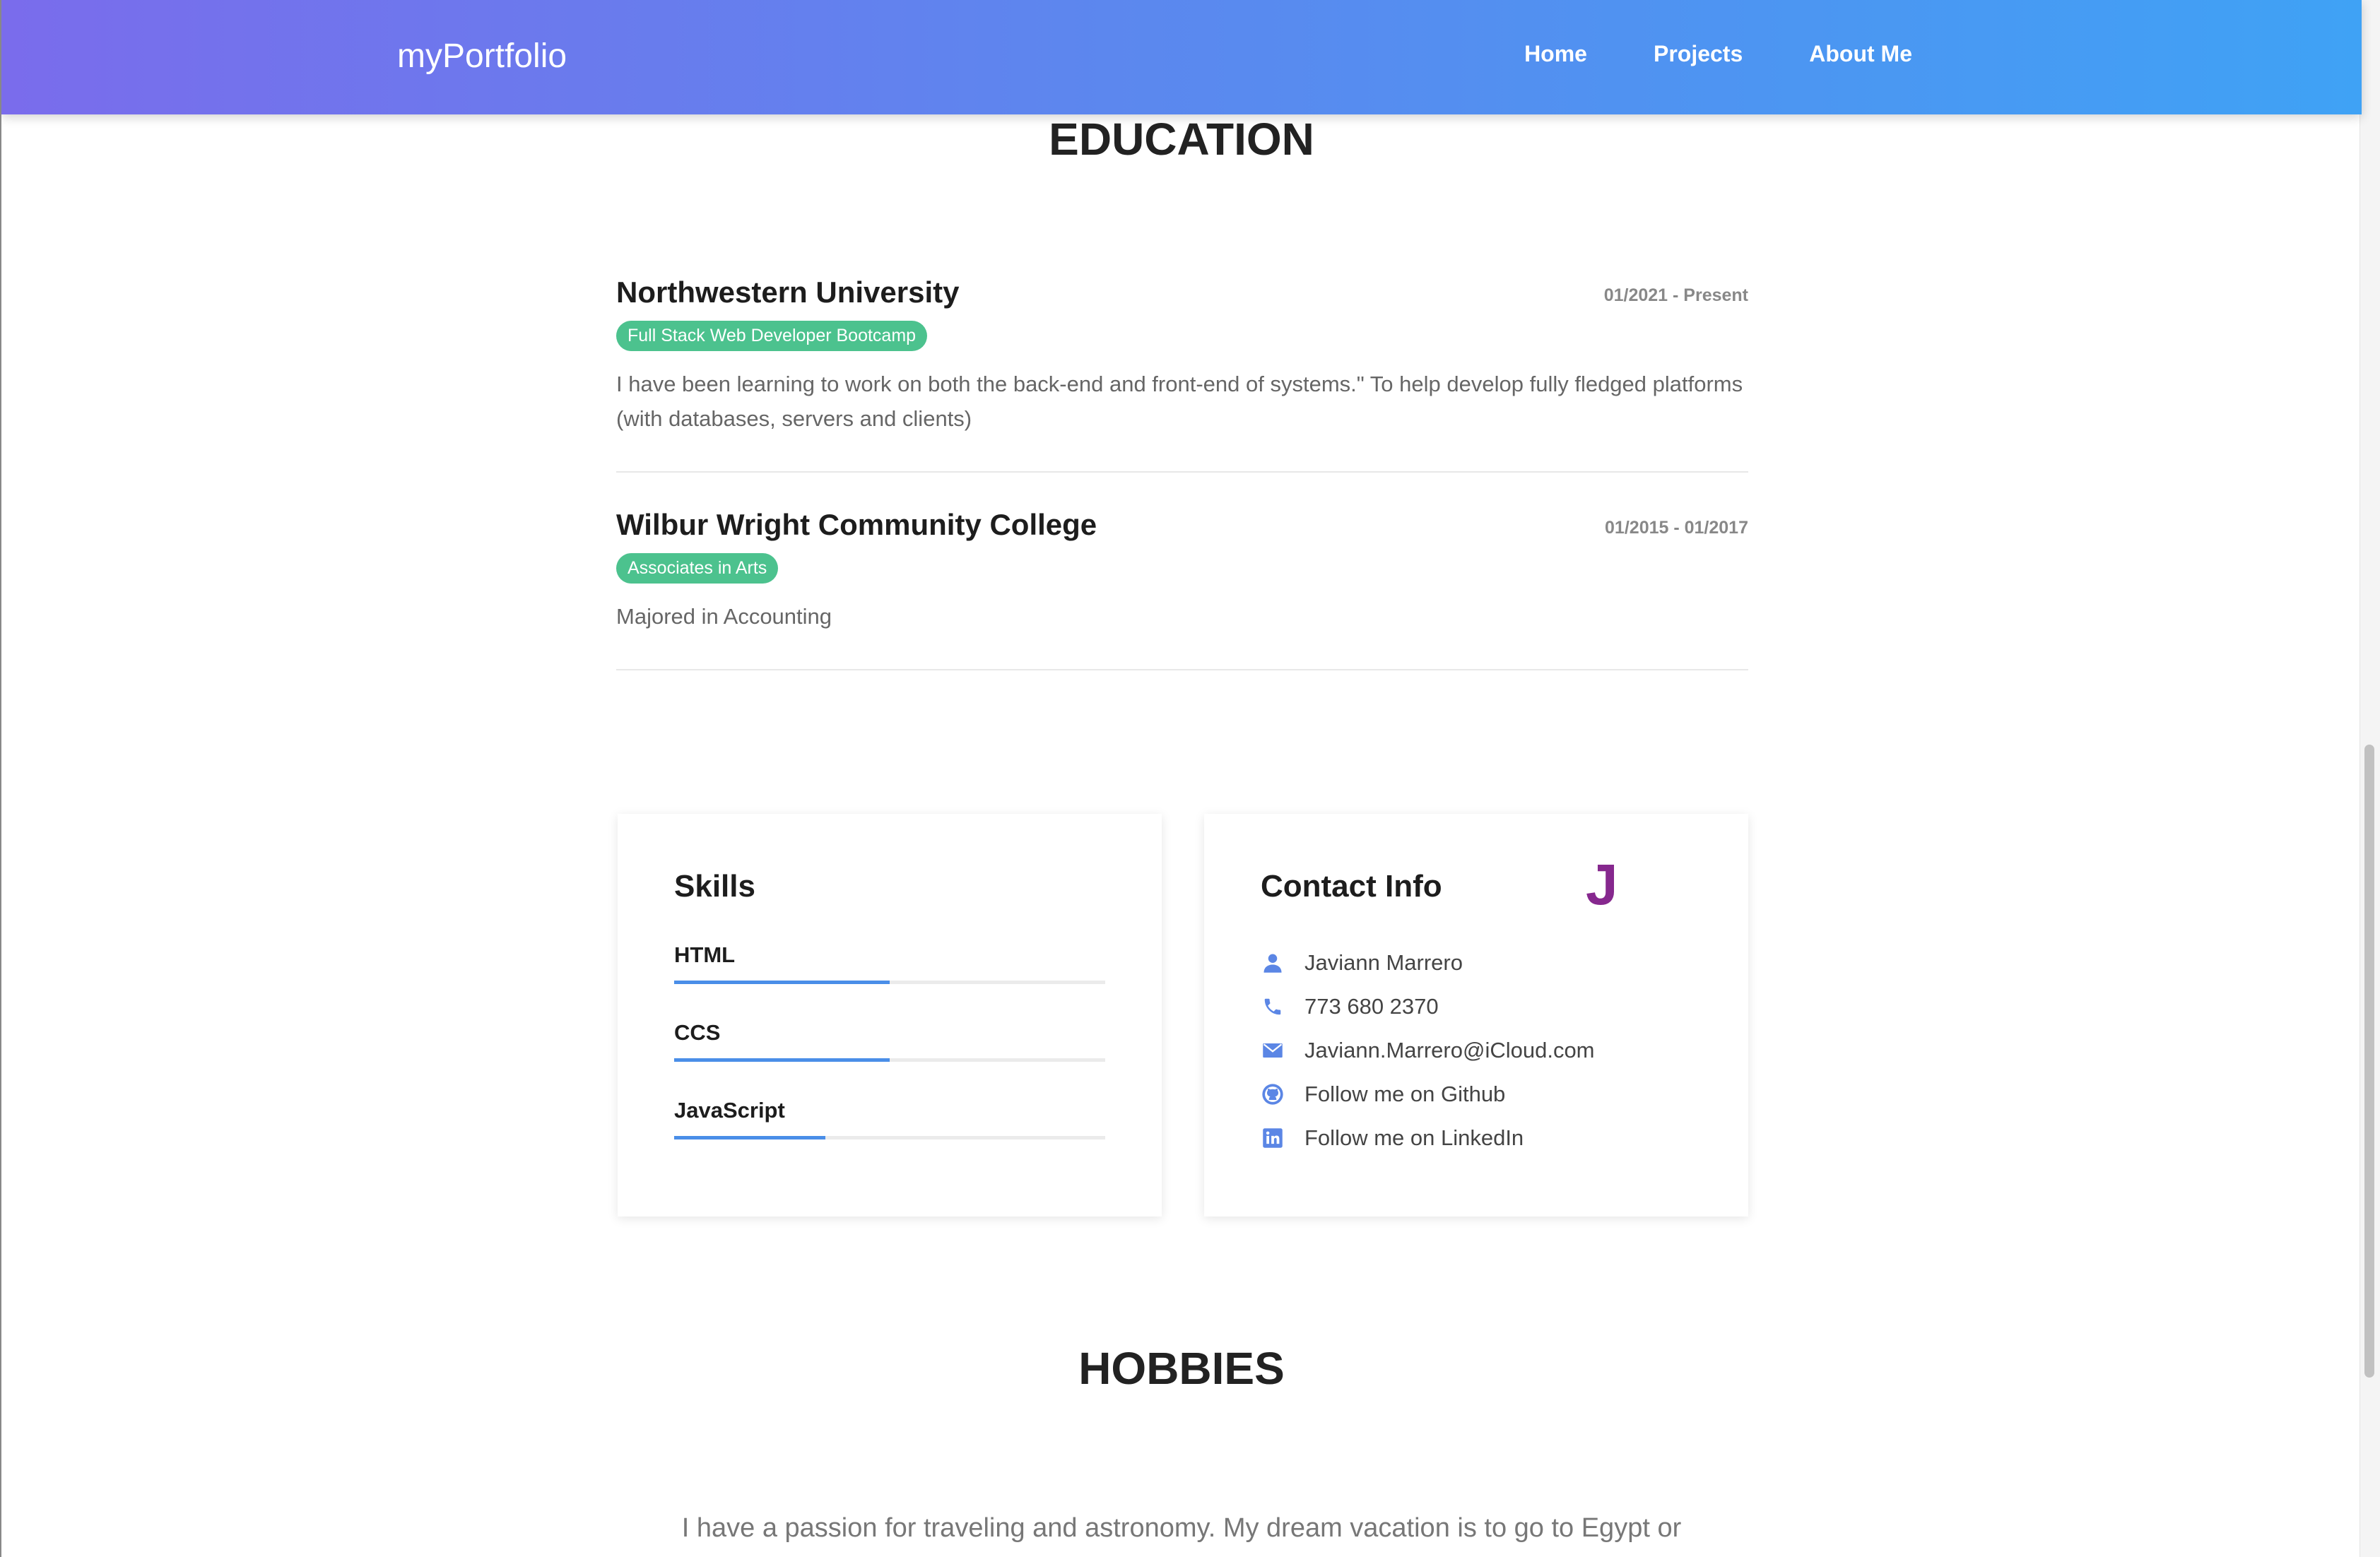 This screenshot has height=1557, width=2380. What do you see at coordinates (1273, 1094) in the screenshot?
I see `github-icon` at bounding box center [1273, 1094].